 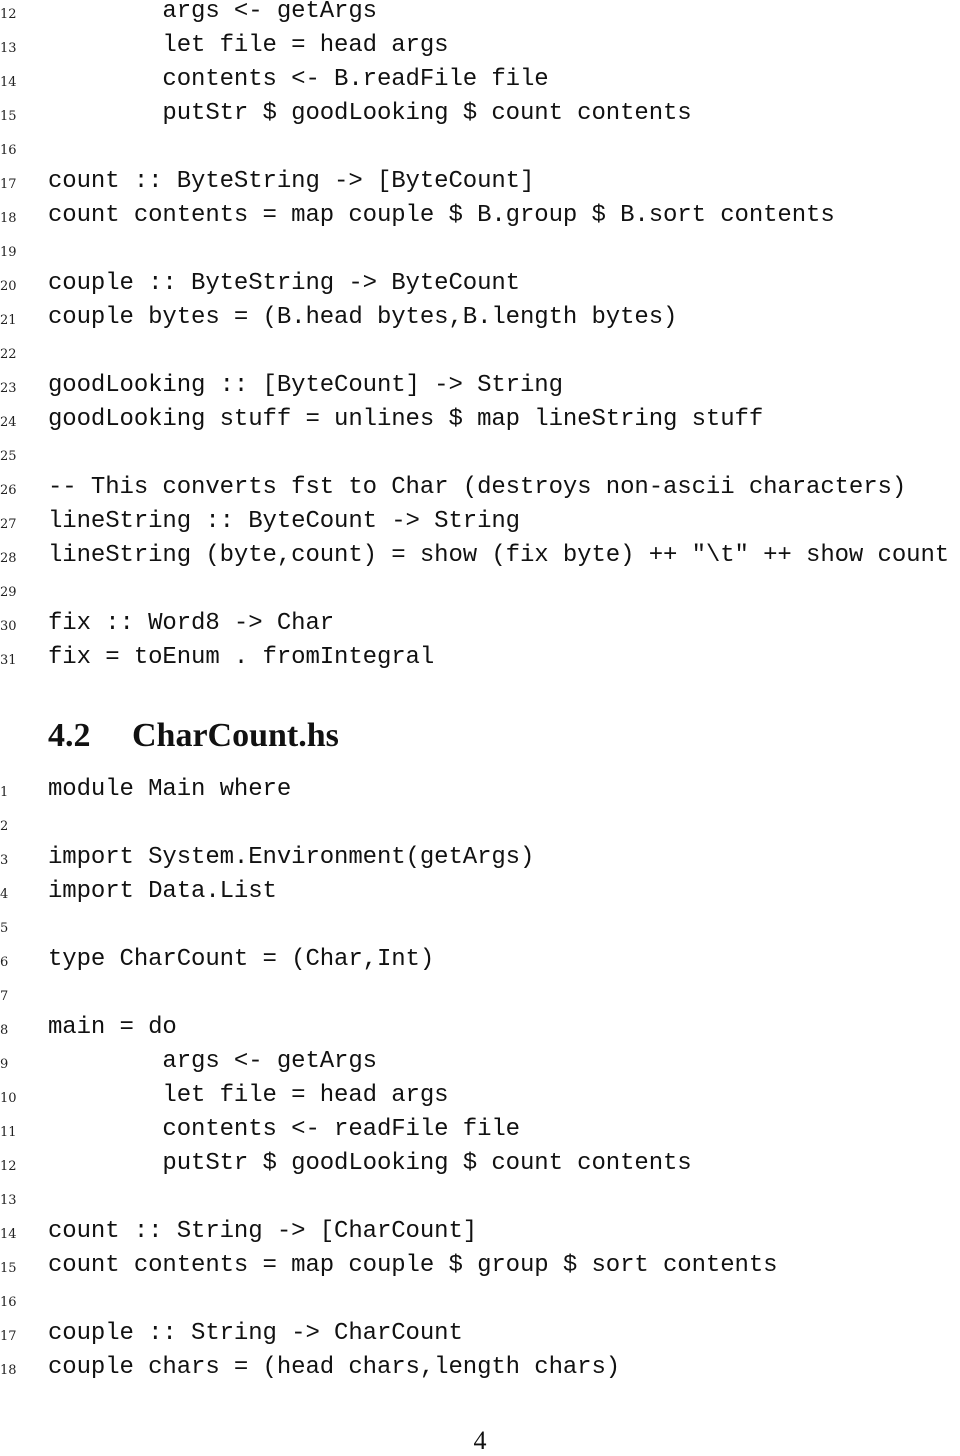 What do you see at coordinates (8, 286) in the screenshot?
I see `line-number: 20` at bounding box center [8, 286].